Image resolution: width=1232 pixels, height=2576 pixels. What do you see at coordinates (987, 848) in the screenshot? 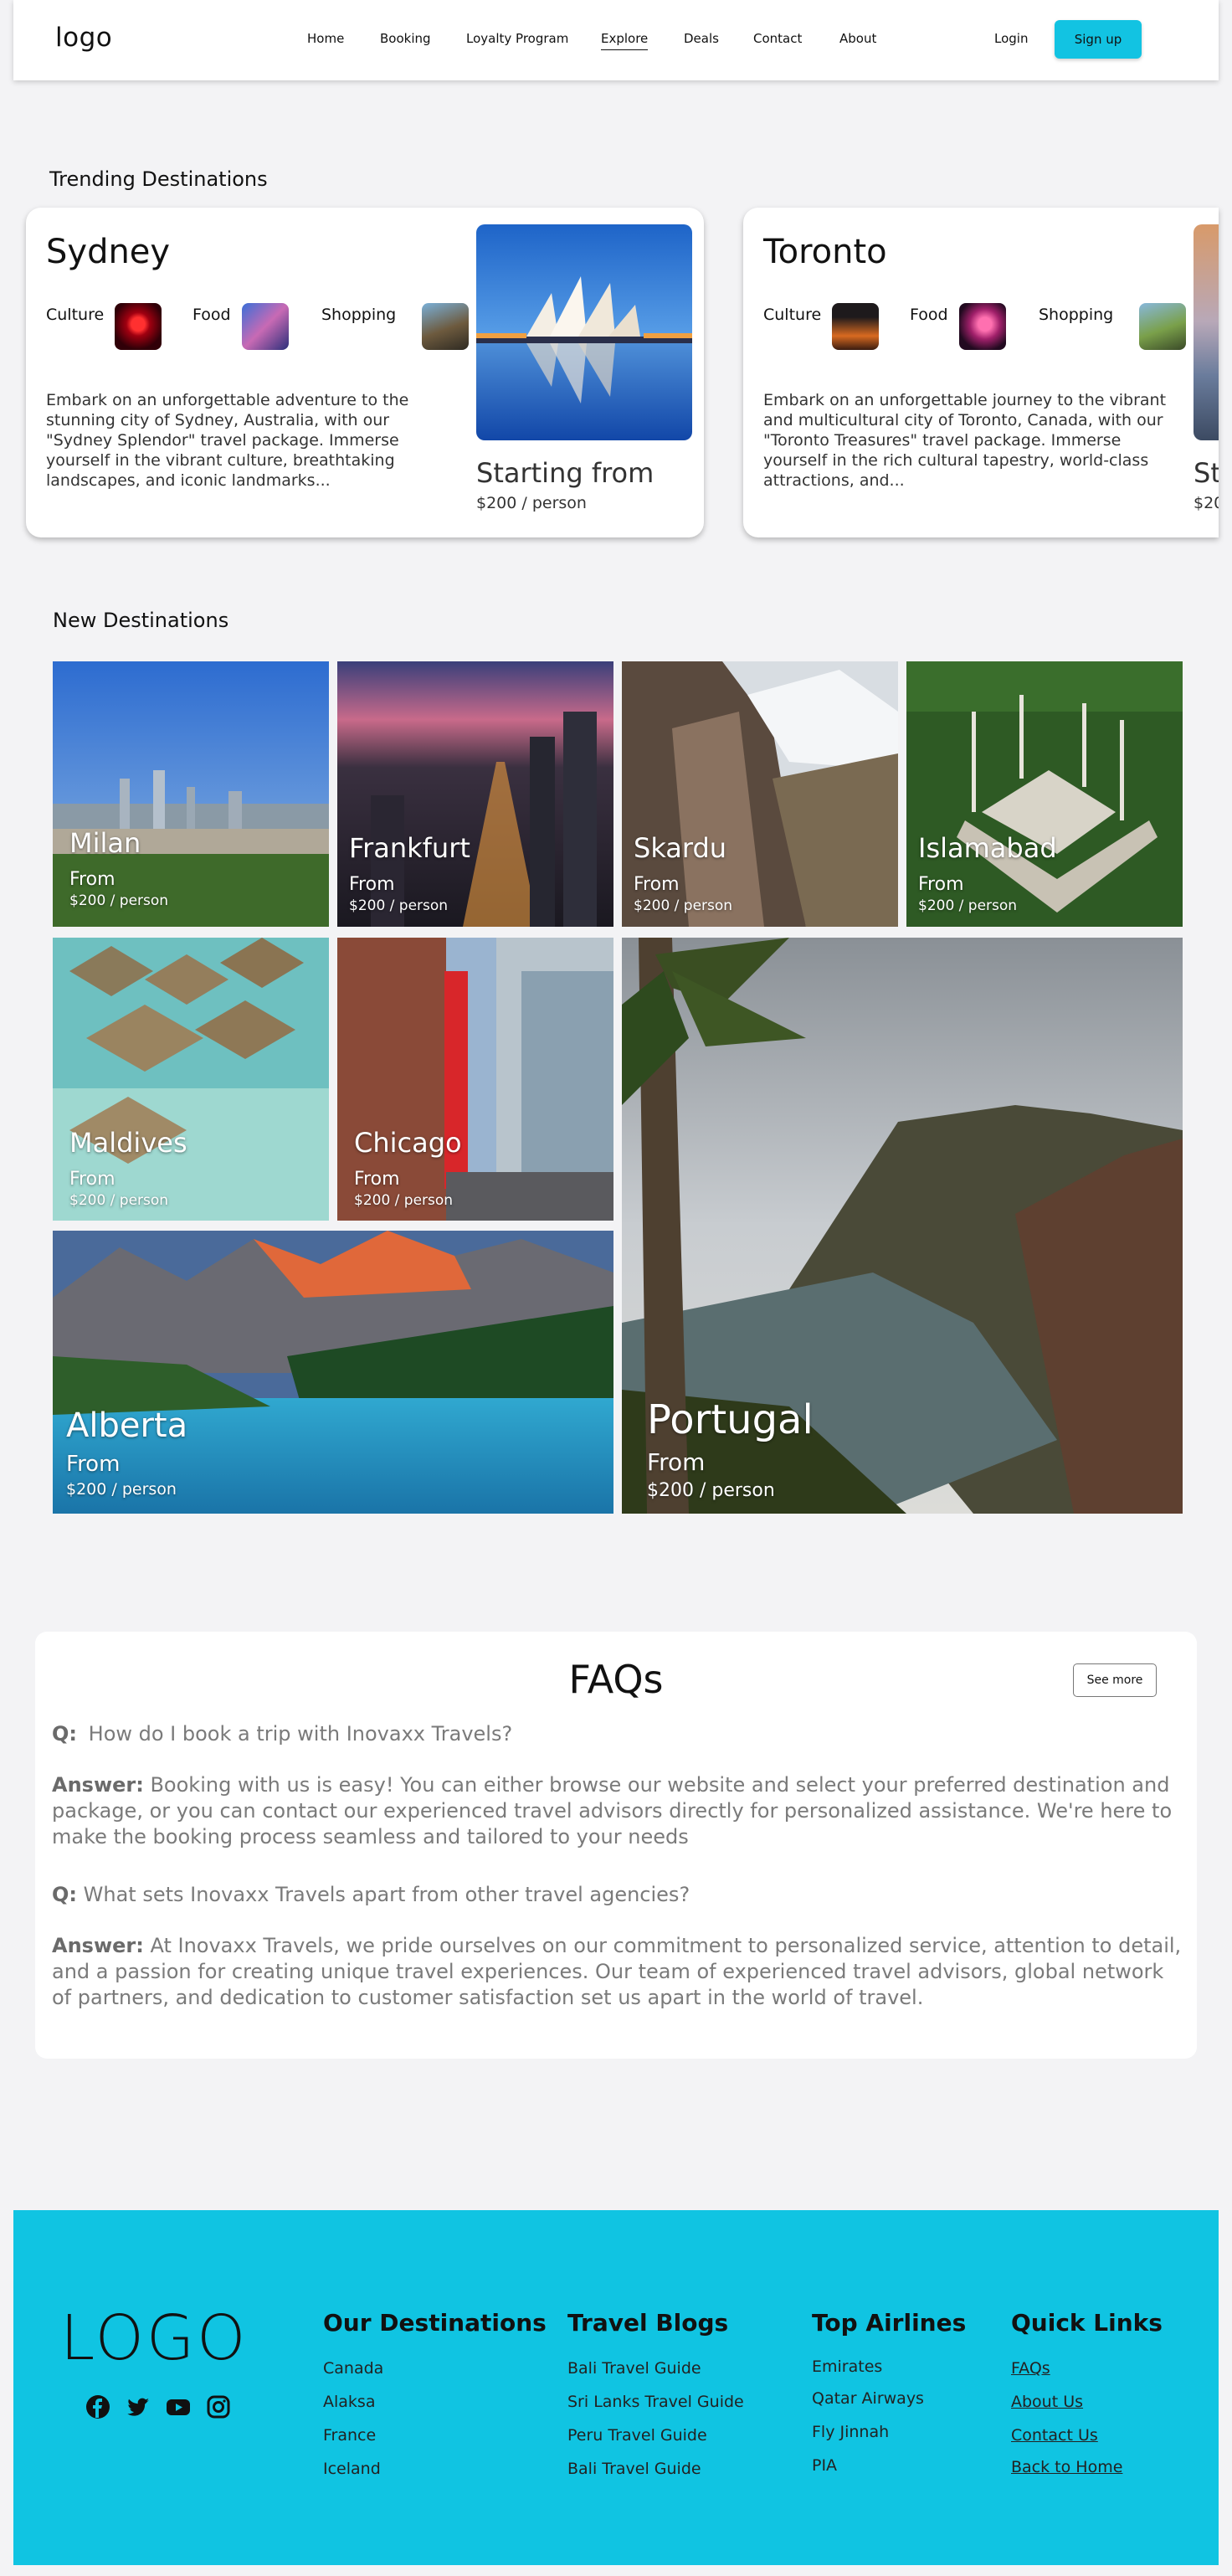
I see `tile-name: Islamabad` at bounding box center [987, 848].